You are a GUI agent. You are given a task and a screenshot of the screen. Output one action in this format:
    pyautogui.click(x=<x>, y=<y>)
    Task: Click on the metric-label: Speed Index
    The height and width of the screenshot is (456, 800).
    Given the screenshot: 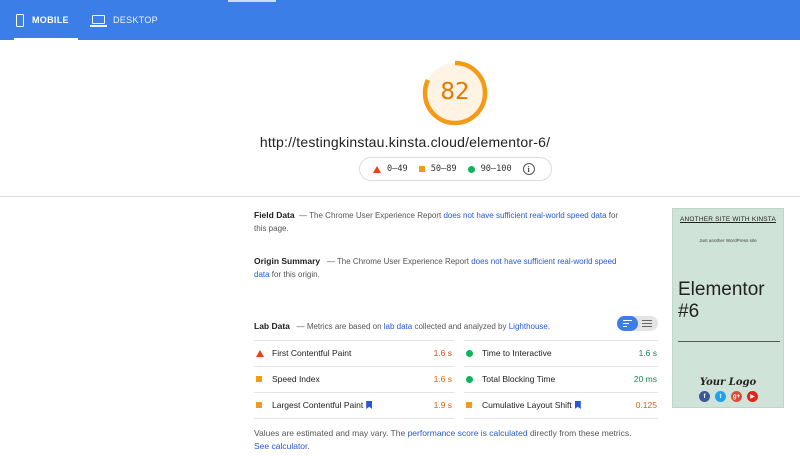 What is the action you would take?
    pyautogui.click(x=296, y=379)
    